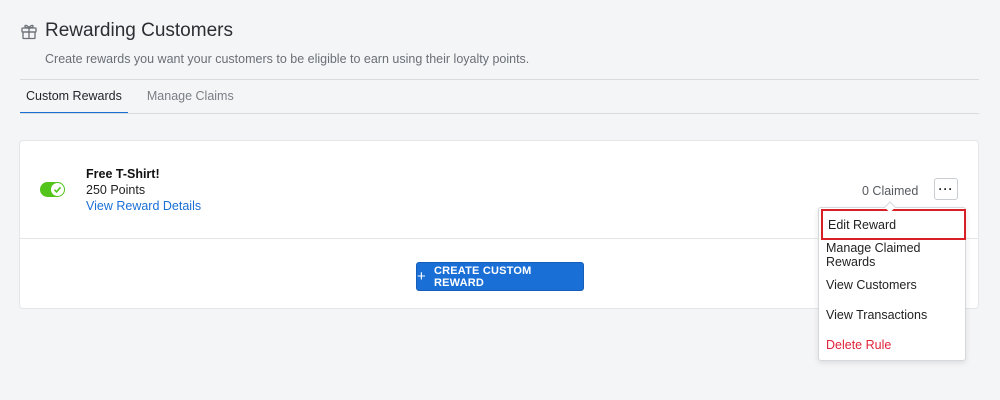 The height and width of the screenshot is (400, 1000). What do you see at coordinates (500, 31) in the screenshot?
I see `title-row: Rewarding Customers` at bounding box center [500, 31].